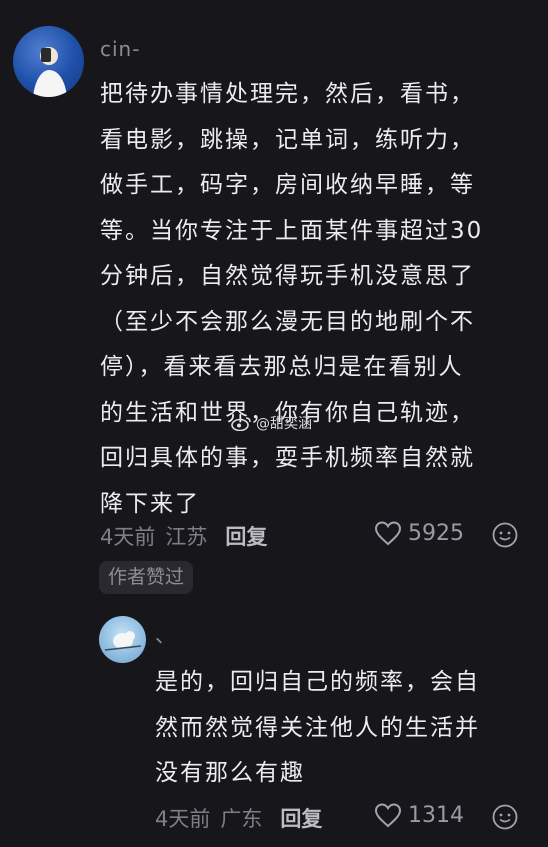 The width and height of the screenshot is (548, 847). Describe the element at coordinates (241, 424) in the screenshot. I see `weibo-logo-icon` at that location.